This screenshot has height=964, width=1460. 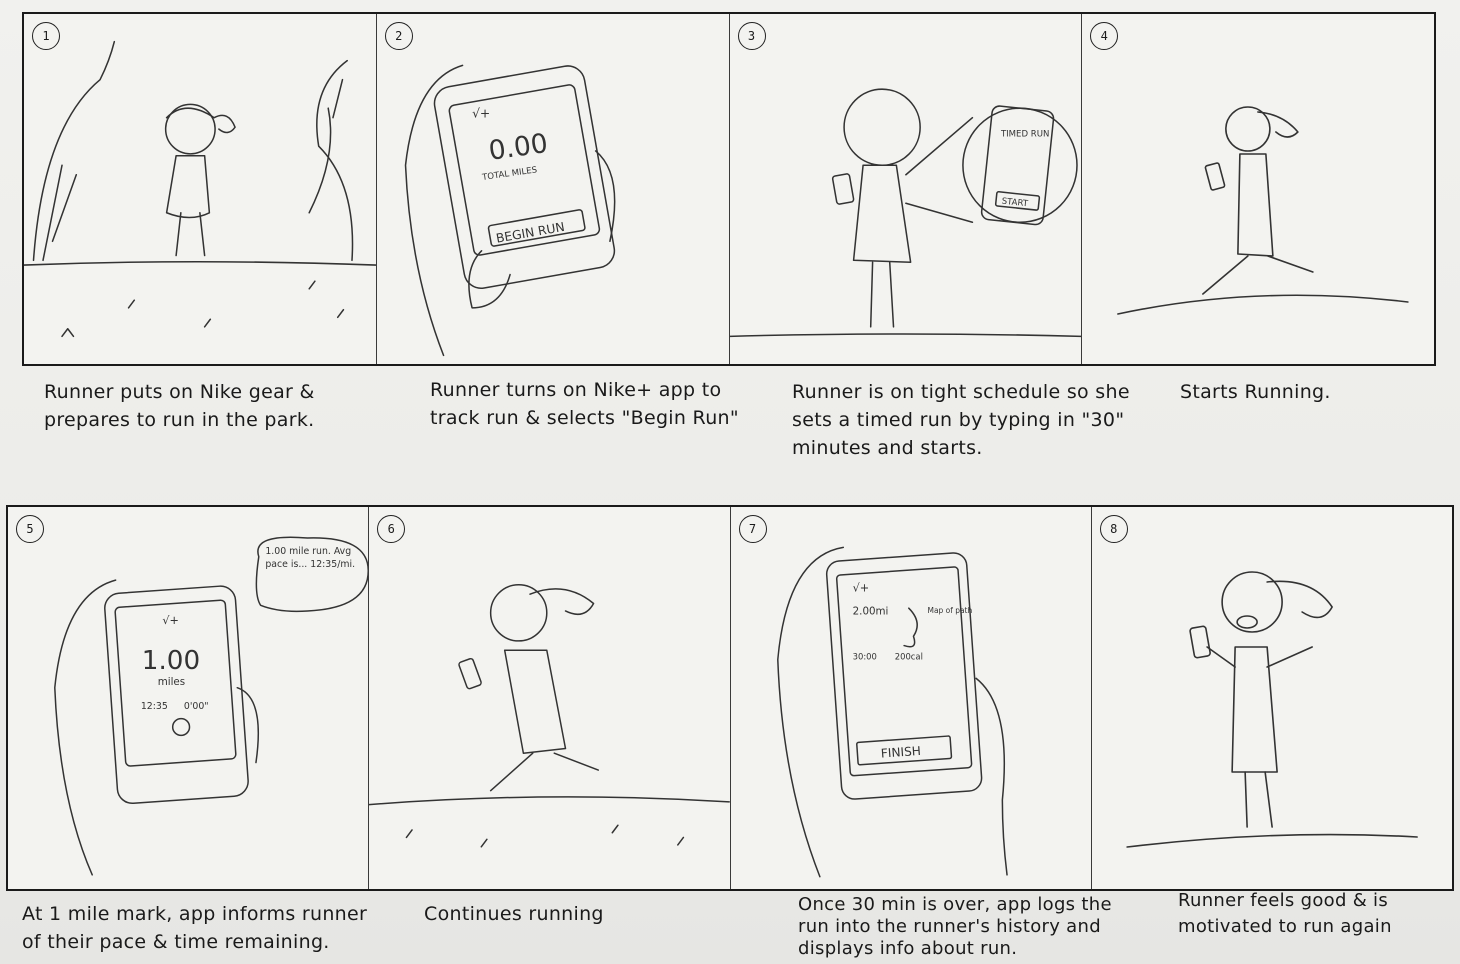 I want to click on screen-unit: miles, so click(x=171, y=682).